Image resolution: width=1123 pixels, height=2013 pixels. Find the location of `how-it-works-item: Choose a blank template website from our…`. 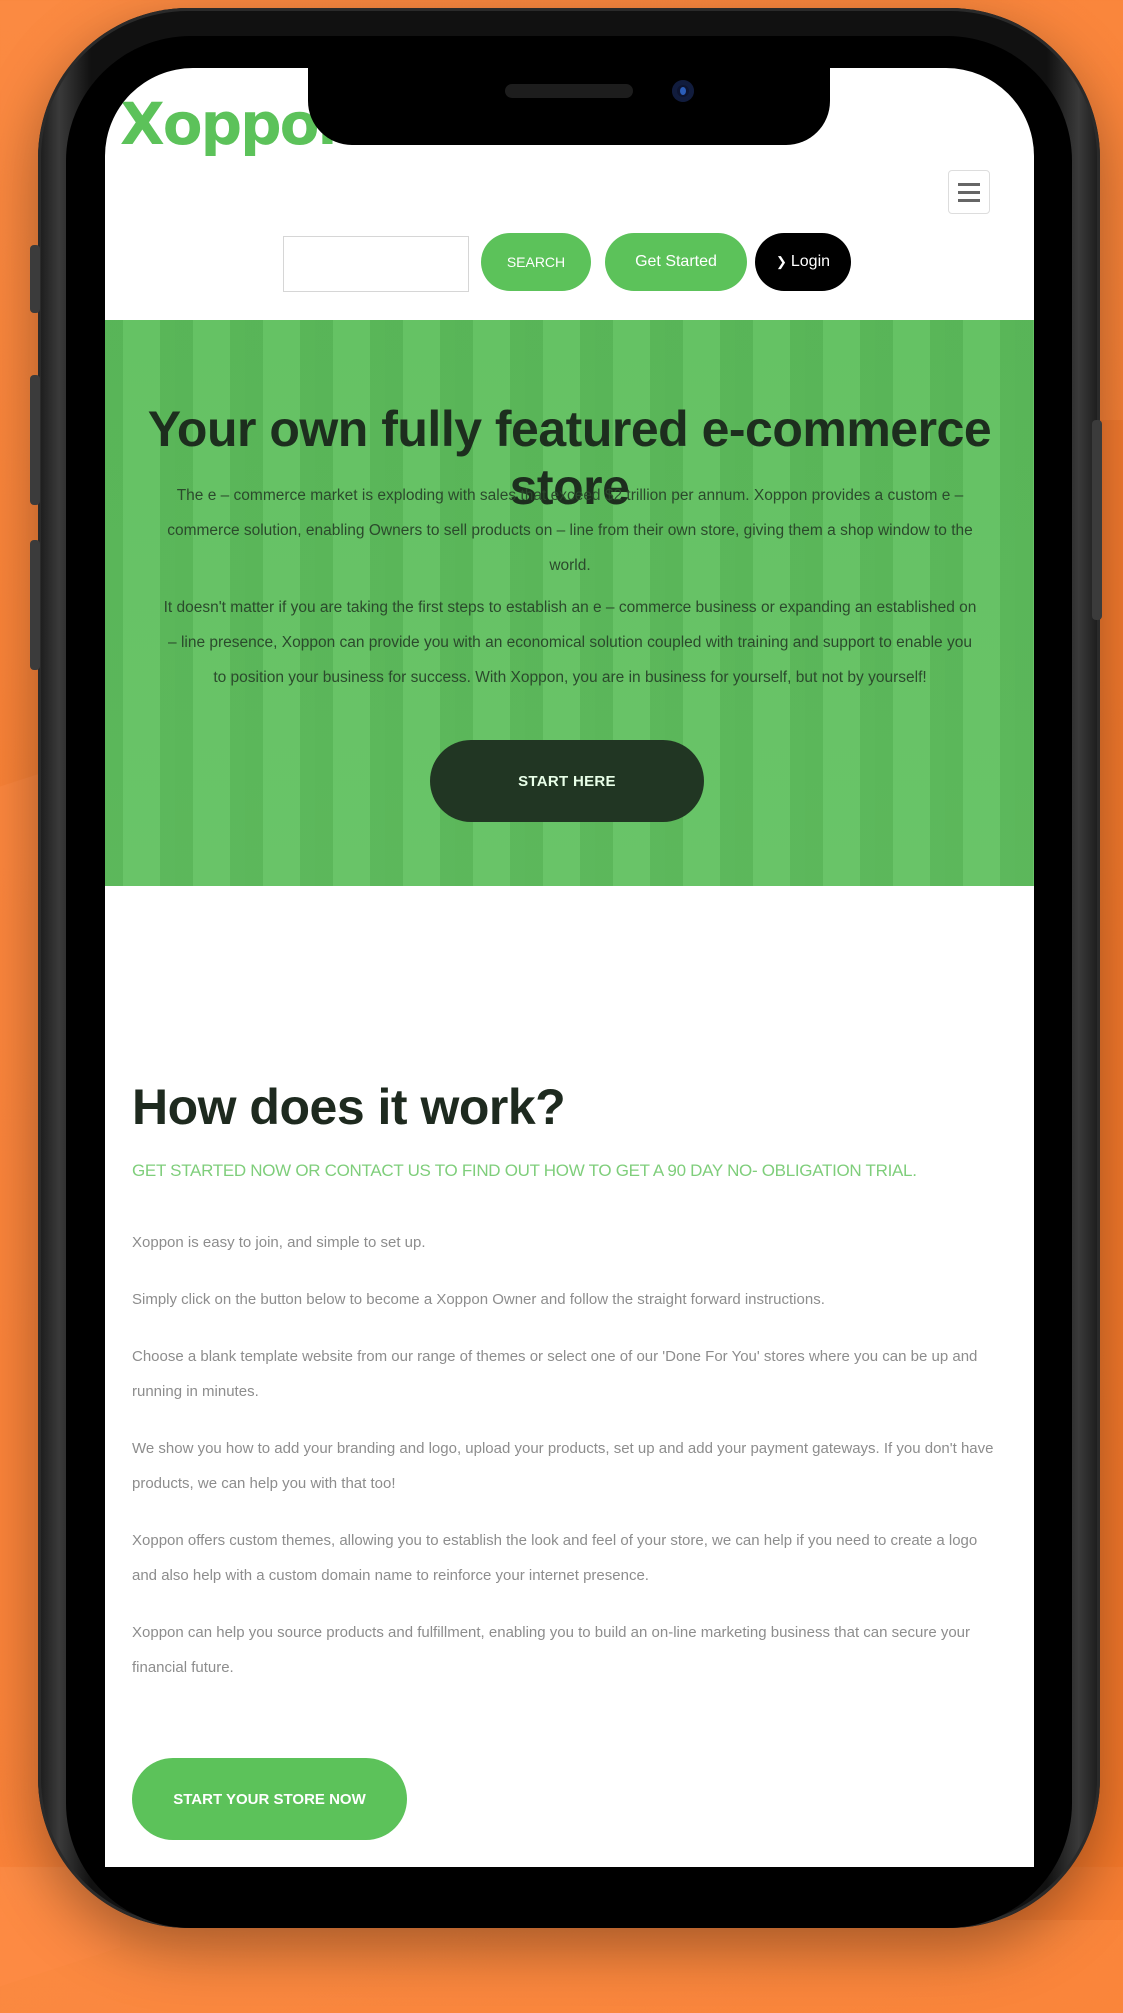

how-it-works-item: Choose a blank template website from our… is located at coordinates (555, 1374).